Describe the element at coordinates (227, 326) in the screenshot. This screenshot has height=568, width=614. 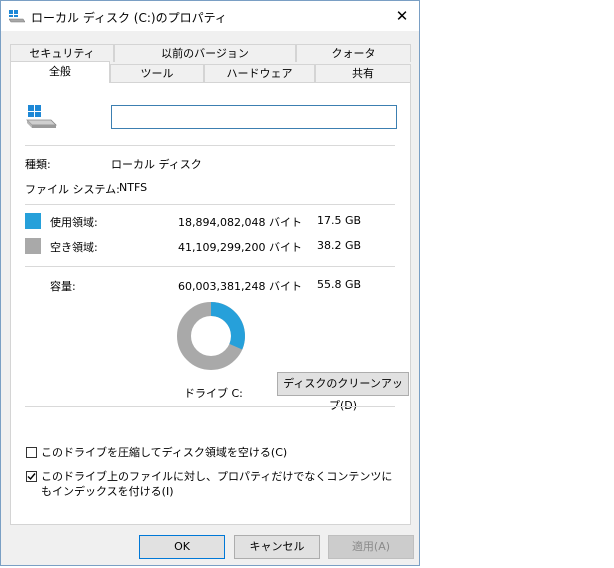
I see `used-space-slice` at that location.